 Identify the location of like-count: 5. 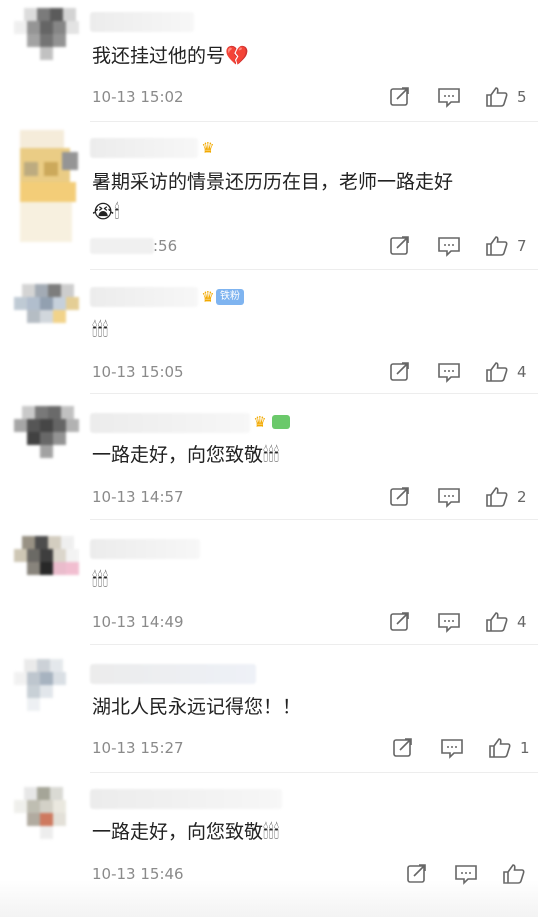
(522, 97).